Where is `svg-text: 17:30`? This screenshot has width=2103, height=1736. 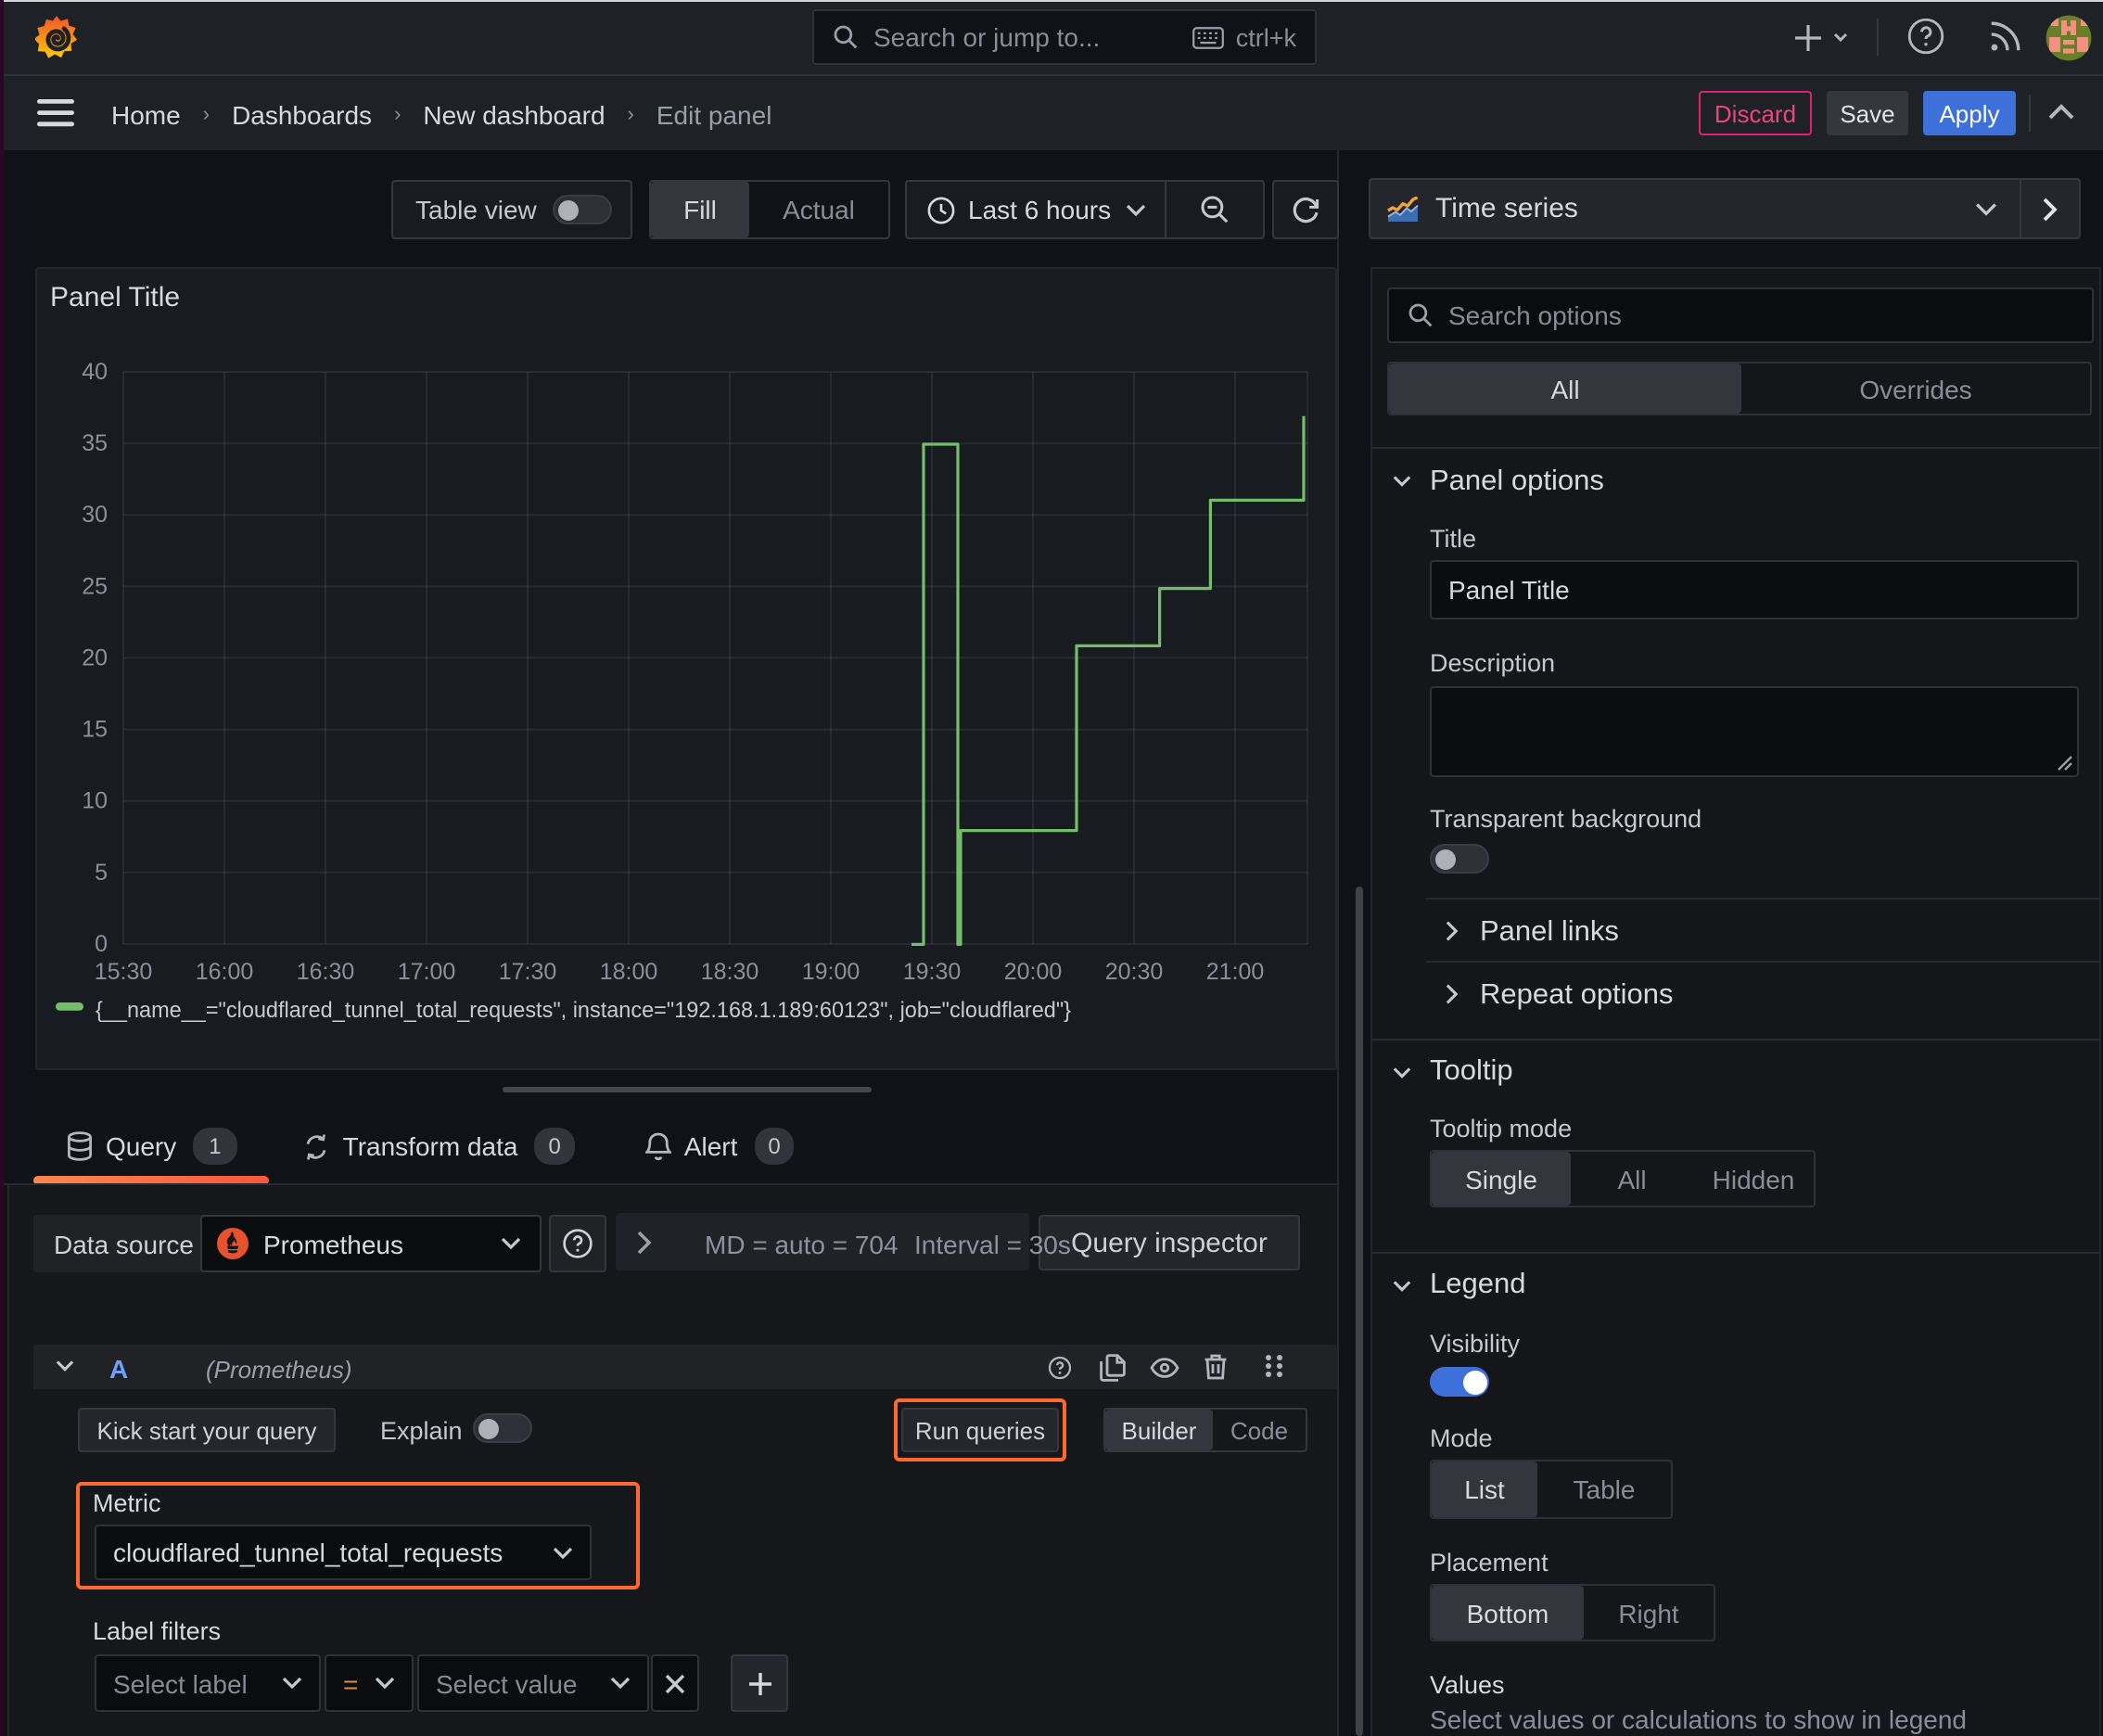
svg-text: 17:30 is located at coordinates (528, 972).